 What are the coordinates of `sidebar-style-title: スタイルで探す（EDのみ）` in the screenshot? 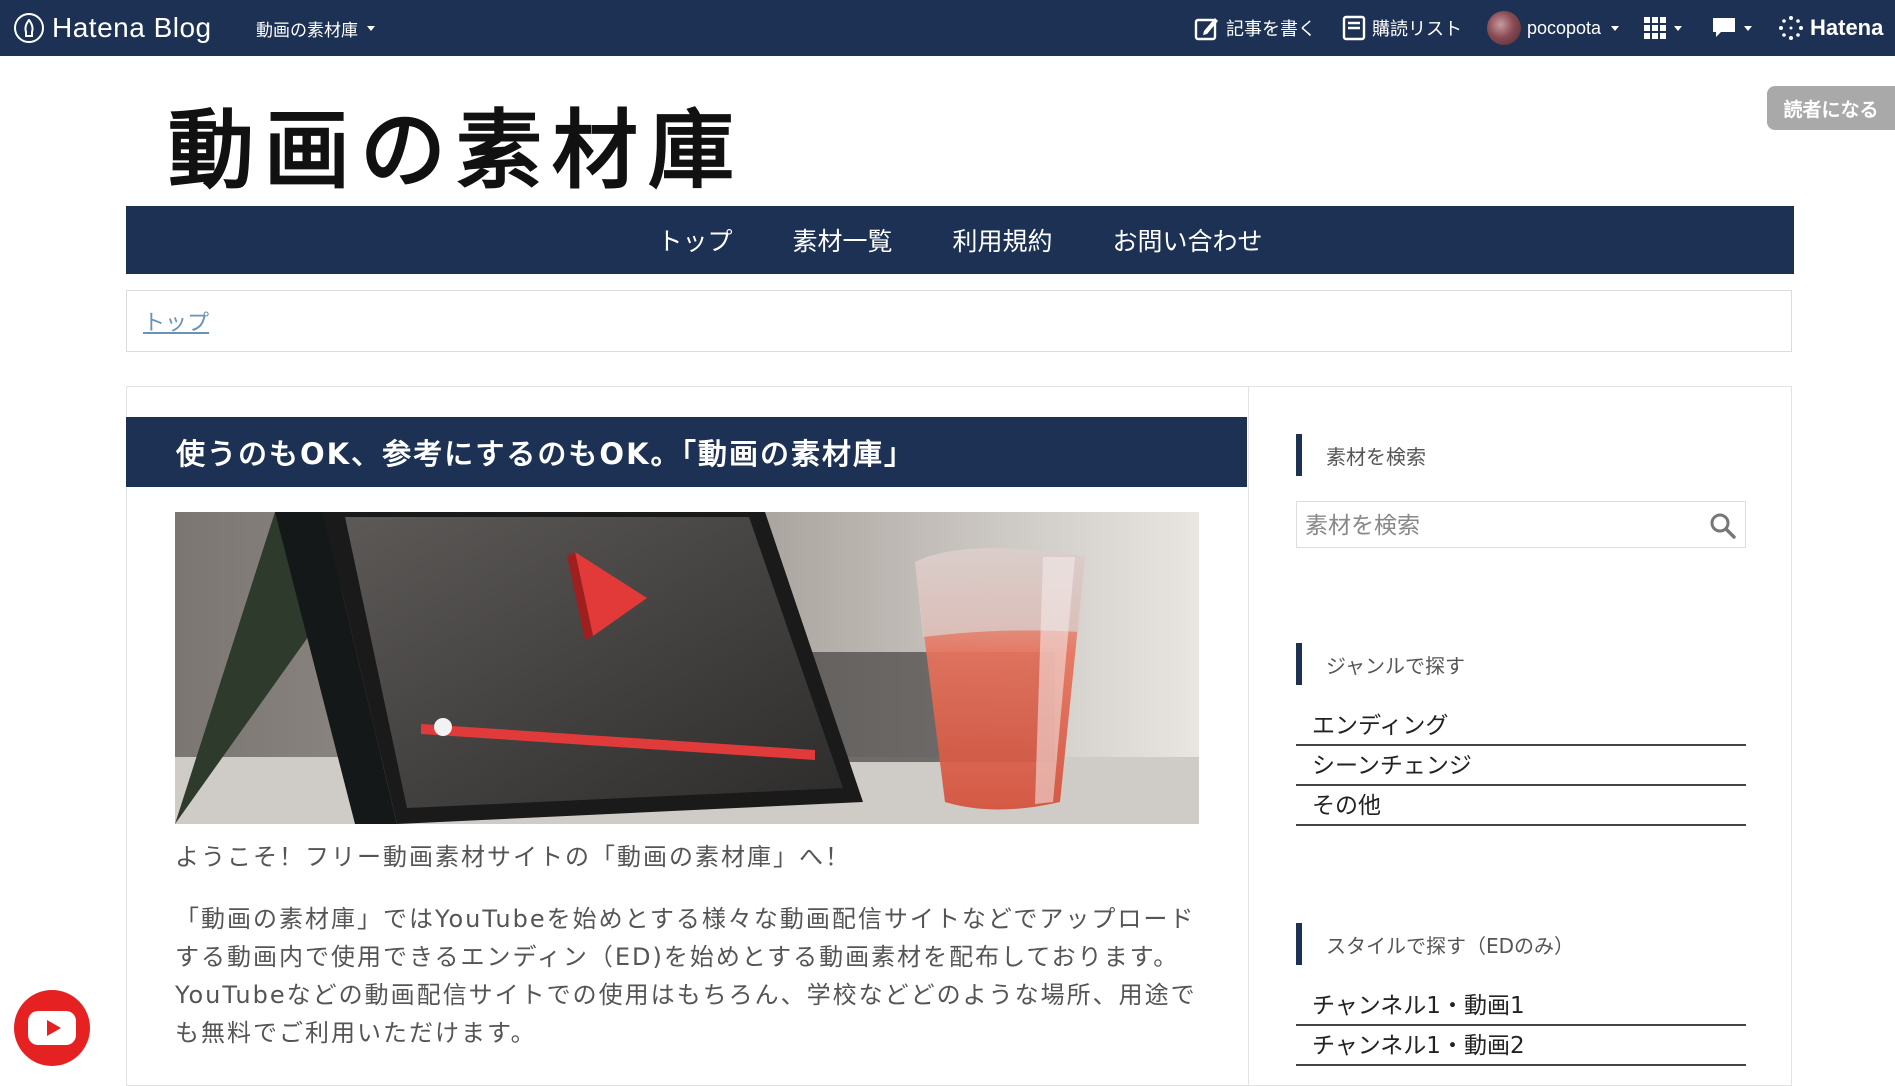 It's located at (1435, 944).